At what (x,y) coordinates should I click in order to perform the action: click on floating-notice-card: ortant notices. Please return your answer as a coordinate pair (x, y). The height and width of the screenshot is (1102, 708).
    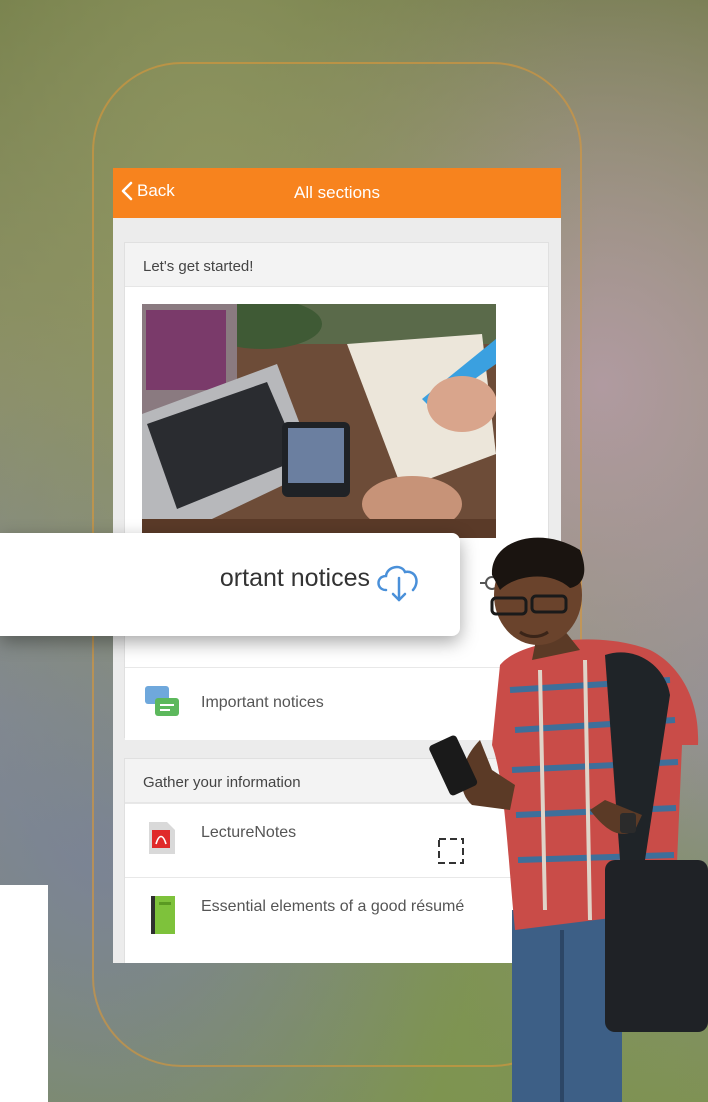
    Looking at the image, I should click on (230, 584).